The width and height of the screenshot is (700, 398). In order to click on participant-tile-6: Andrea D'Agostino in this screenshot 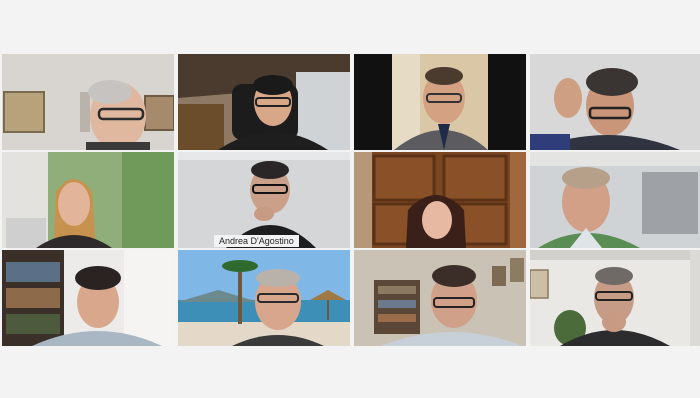, I will do `click(264, 200)`.